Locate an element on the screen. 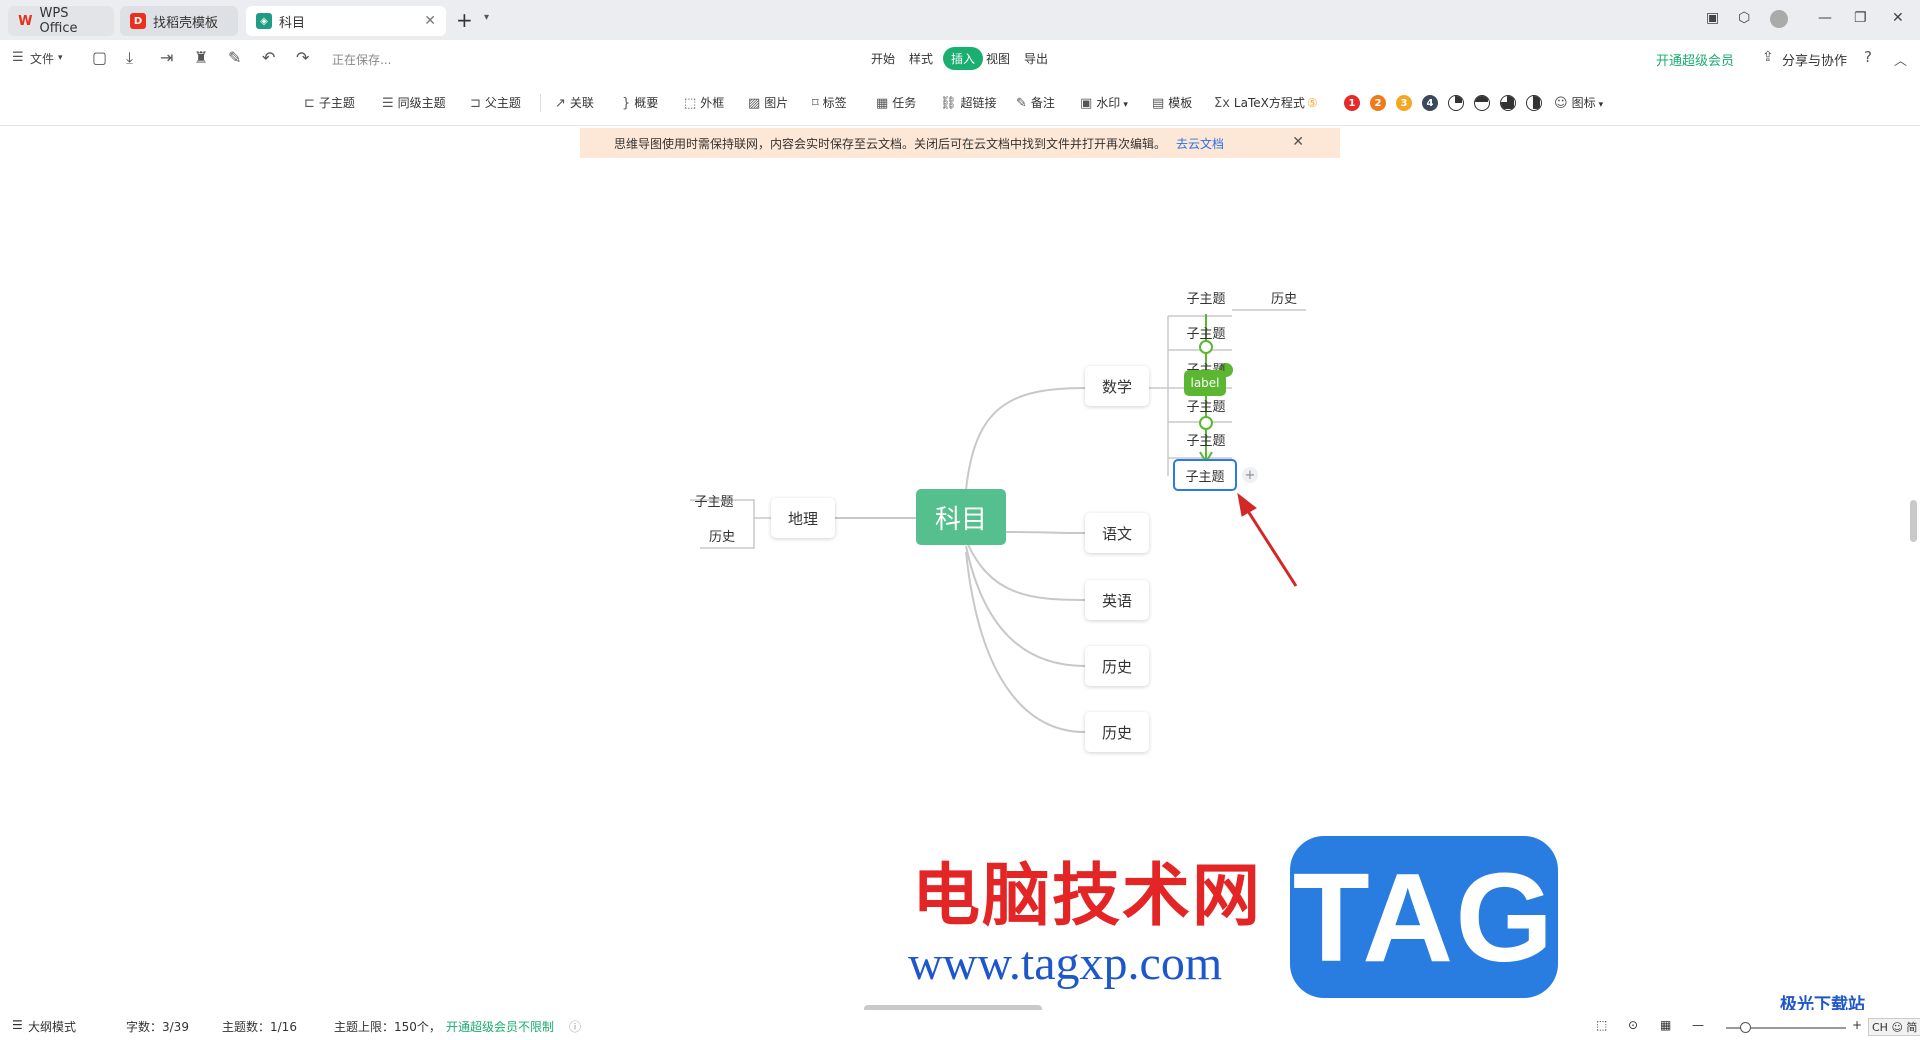 The image size is (1920, 1040). sibling-topic-button: ☰ 同级主题 is located at coordinates (414, 102).